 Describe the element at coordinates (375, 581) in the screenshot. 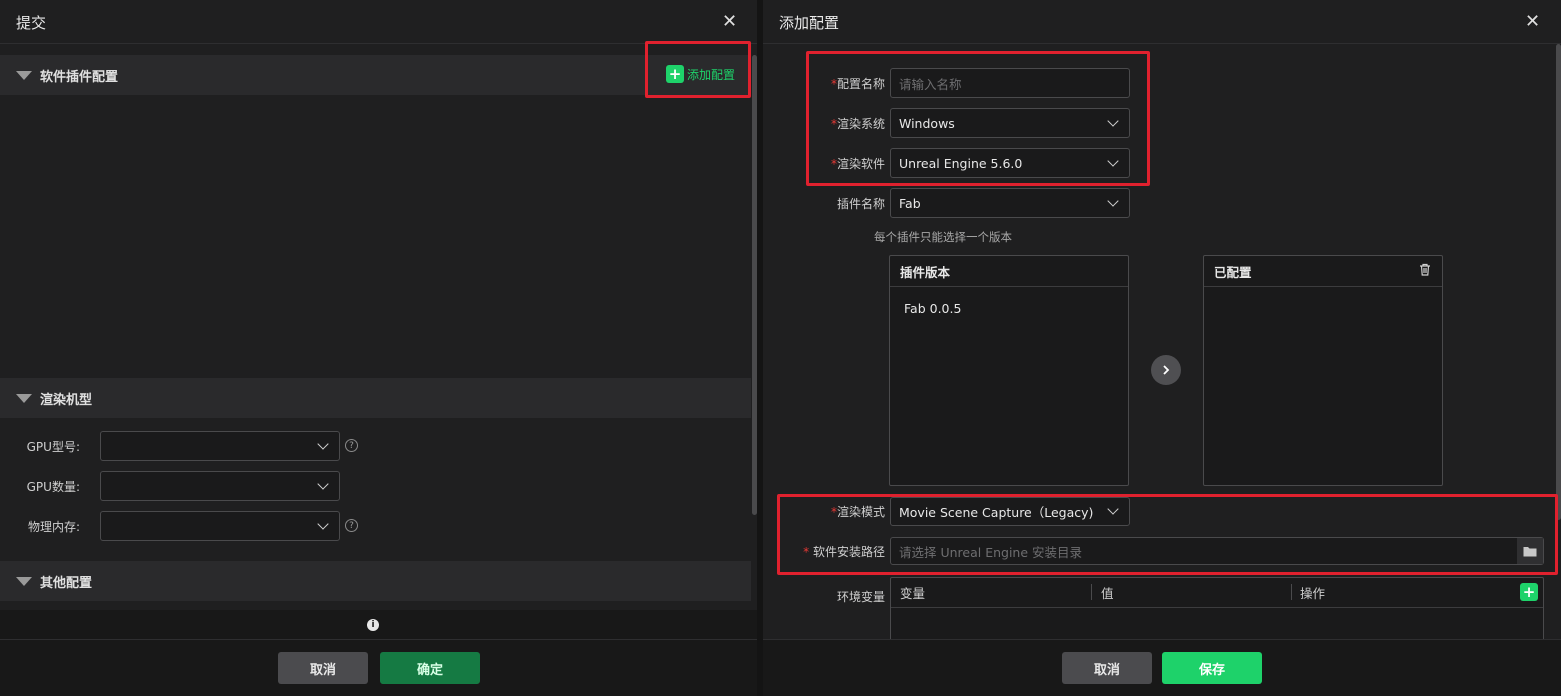

I see `section-other-config: 其他配置` at that location.